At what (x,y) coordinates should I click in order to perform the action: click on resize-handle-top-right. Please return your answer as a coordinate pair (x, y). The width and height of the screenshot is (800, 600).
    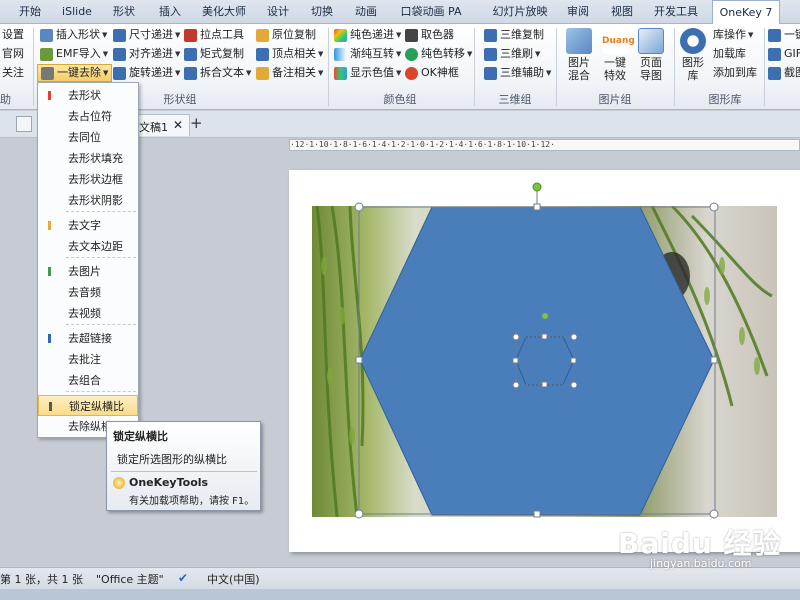
    Looking at the image, I should click on (714, 207).